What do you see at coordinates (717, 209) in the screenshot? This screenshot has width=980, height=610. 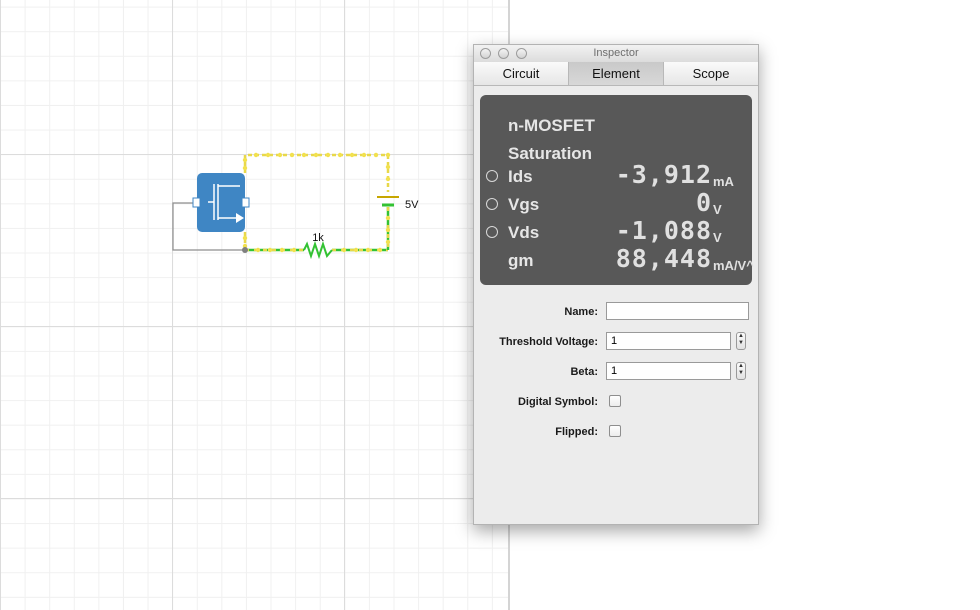 I see `vgs-unit: V` at bounding box center [717, 209].